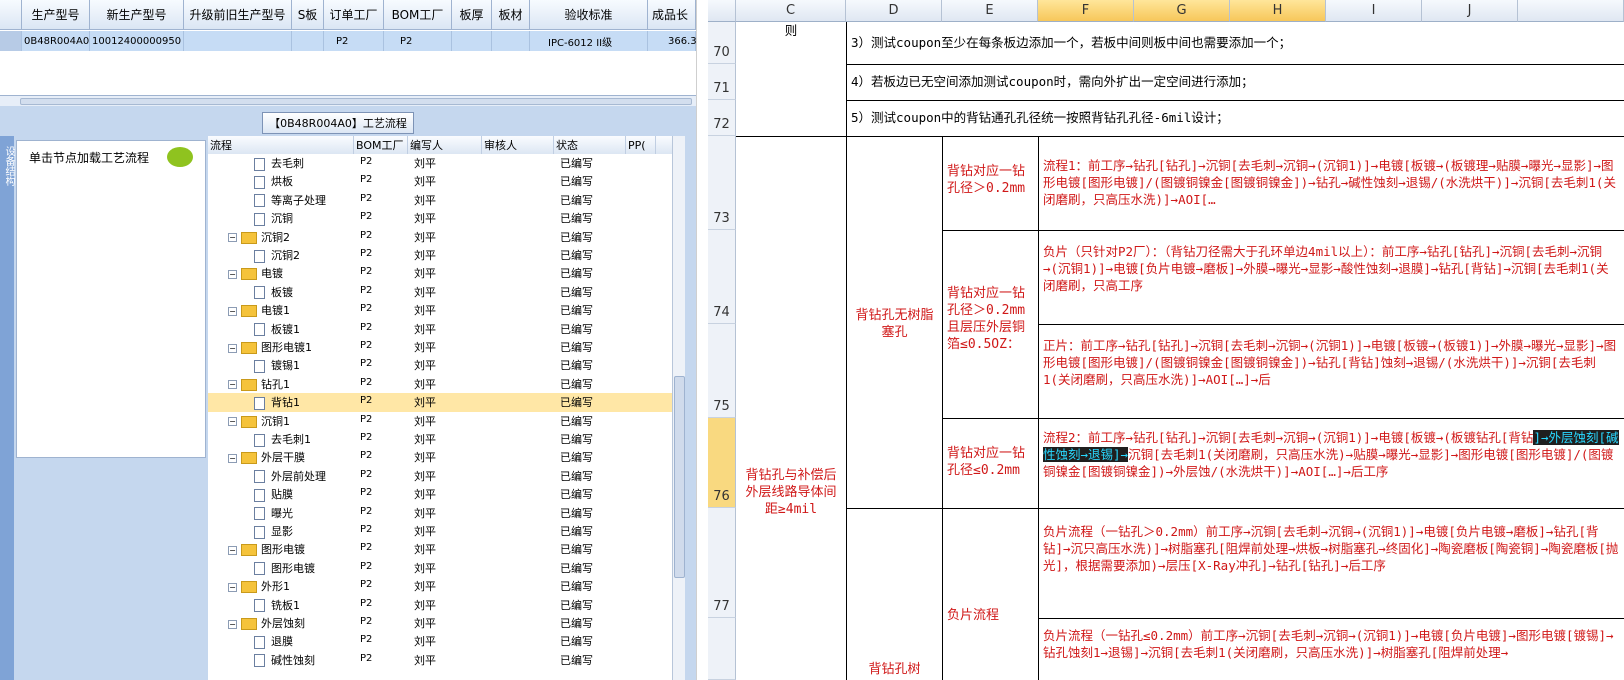 This screenshot has width=1624, height=680. What do you see at coordinates (1374, 11) in the screenshot?
I see `column-header: I` at bounding box center [1374, 11].